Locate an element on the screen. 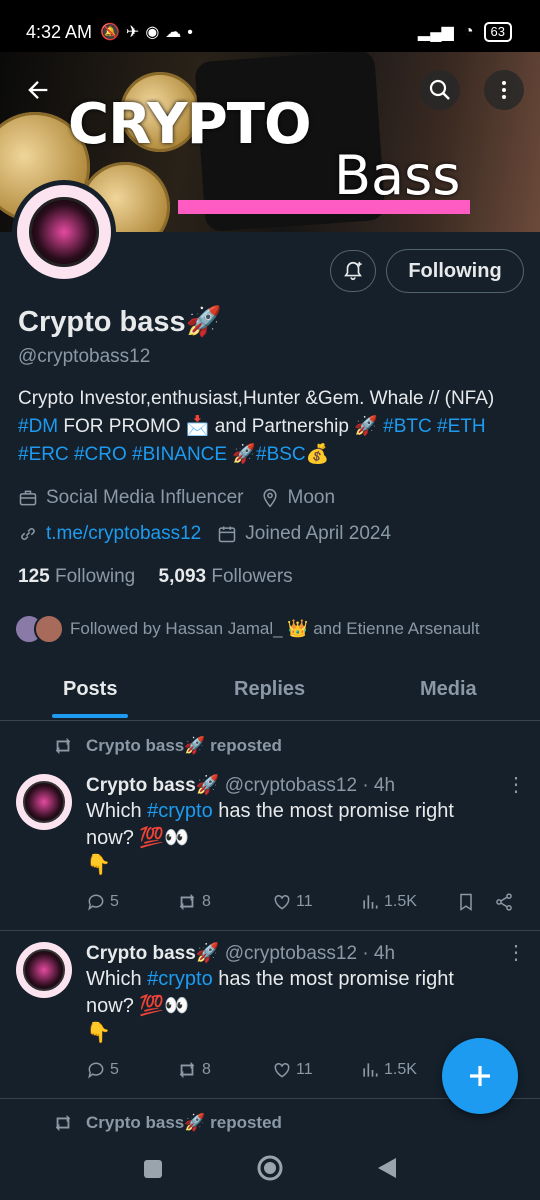 The image size is (540, 1200). avatar-logo is located at coordinates (64, 232).